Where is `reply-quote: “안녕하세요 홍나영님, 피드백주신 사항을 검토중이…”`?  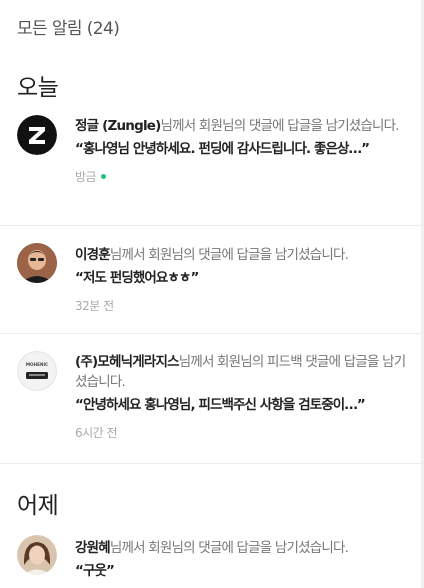 reply-quote: “안녕하세요 홍나영님, 피드백주신 사항을 검토중이…” is located at coordinates (220, 405).